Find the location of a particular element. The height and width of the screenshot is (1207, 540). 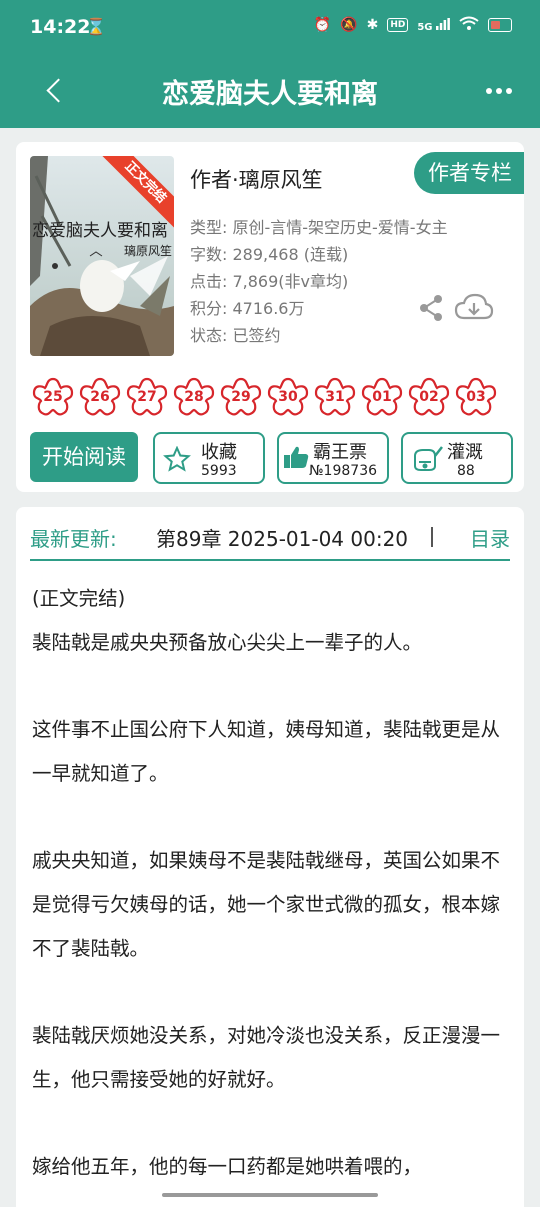

badge-label: 03 is located at coordinates (476, 397).